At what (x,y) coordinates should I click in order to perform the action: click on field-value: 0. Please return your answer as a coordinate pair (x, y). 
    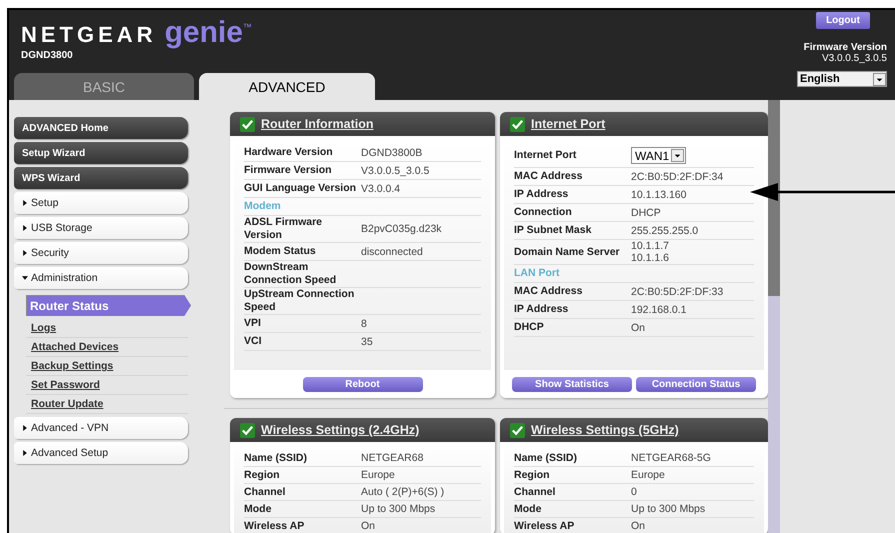
    Looking at the image, I should click on (634, 492).